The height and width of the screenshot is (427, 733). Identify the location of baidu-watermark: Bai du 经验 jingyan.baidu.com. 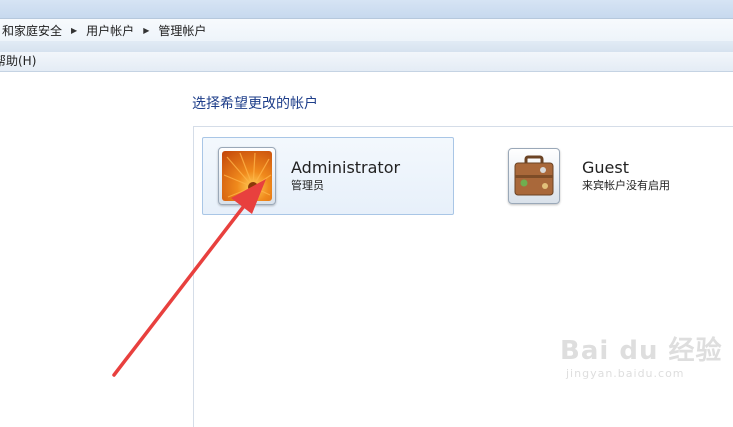
(642, 360).